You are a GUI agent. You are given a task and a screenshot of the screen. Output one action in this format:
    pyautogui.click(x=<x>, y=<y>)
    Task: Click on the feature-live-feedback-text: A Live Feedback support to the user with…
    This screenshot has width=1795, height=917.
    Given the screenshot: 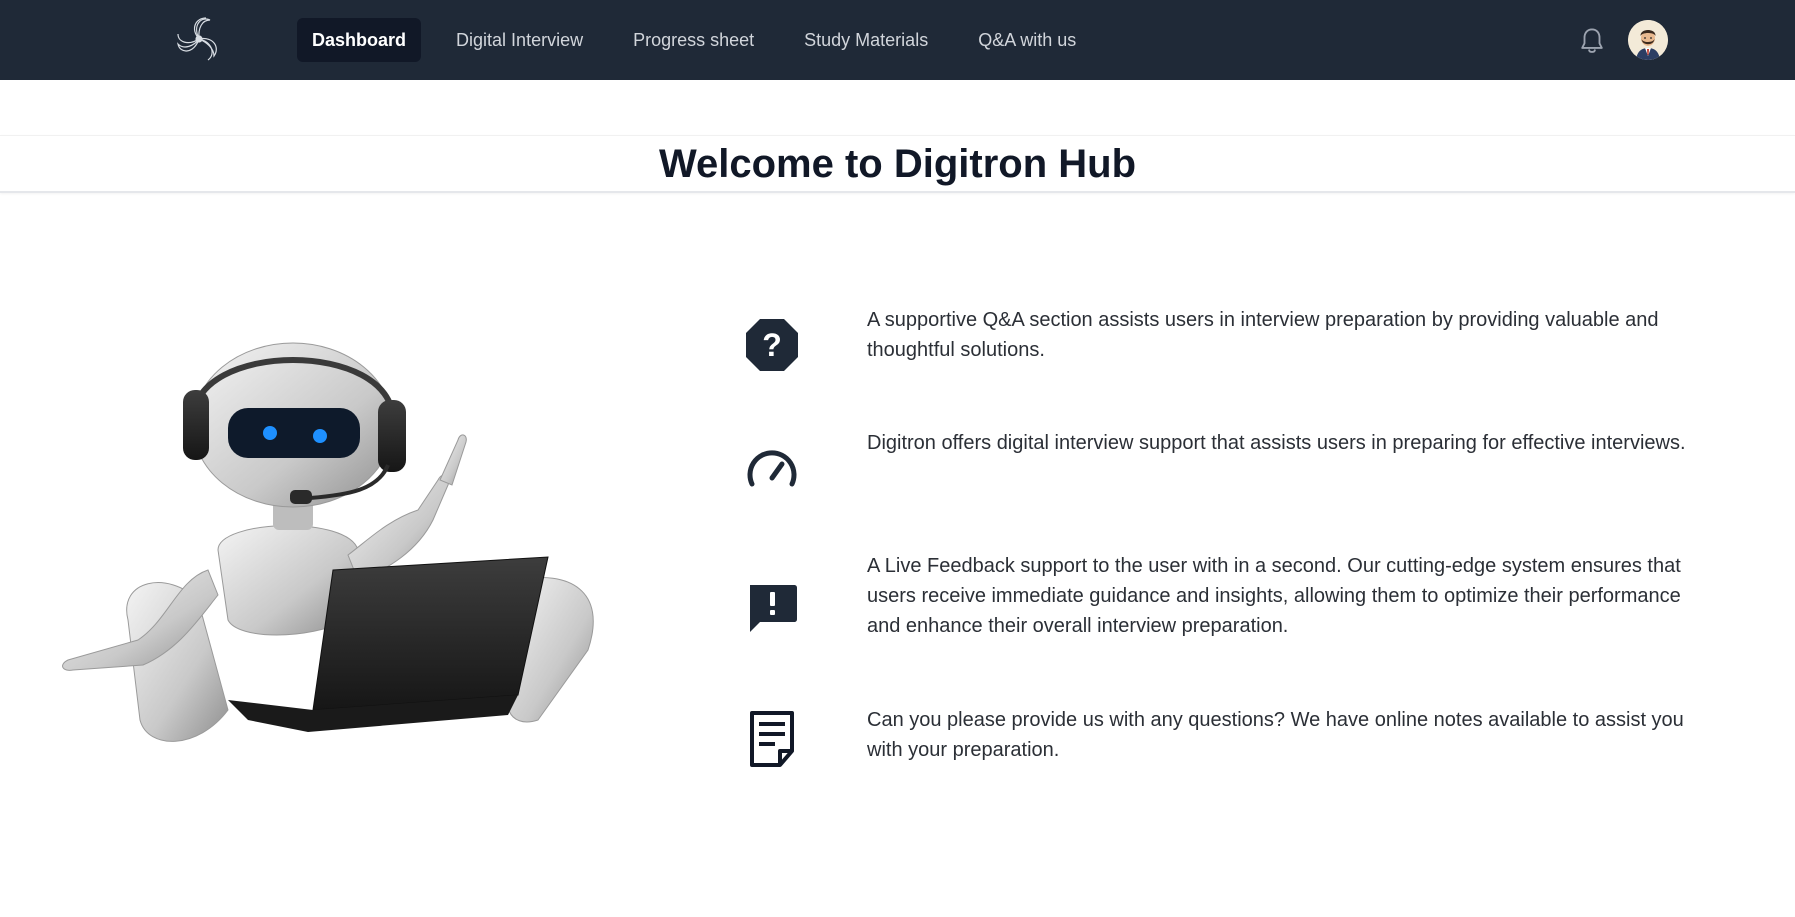 What is the action you would take?
    pyautogui.click(x=1274, y=596)
    